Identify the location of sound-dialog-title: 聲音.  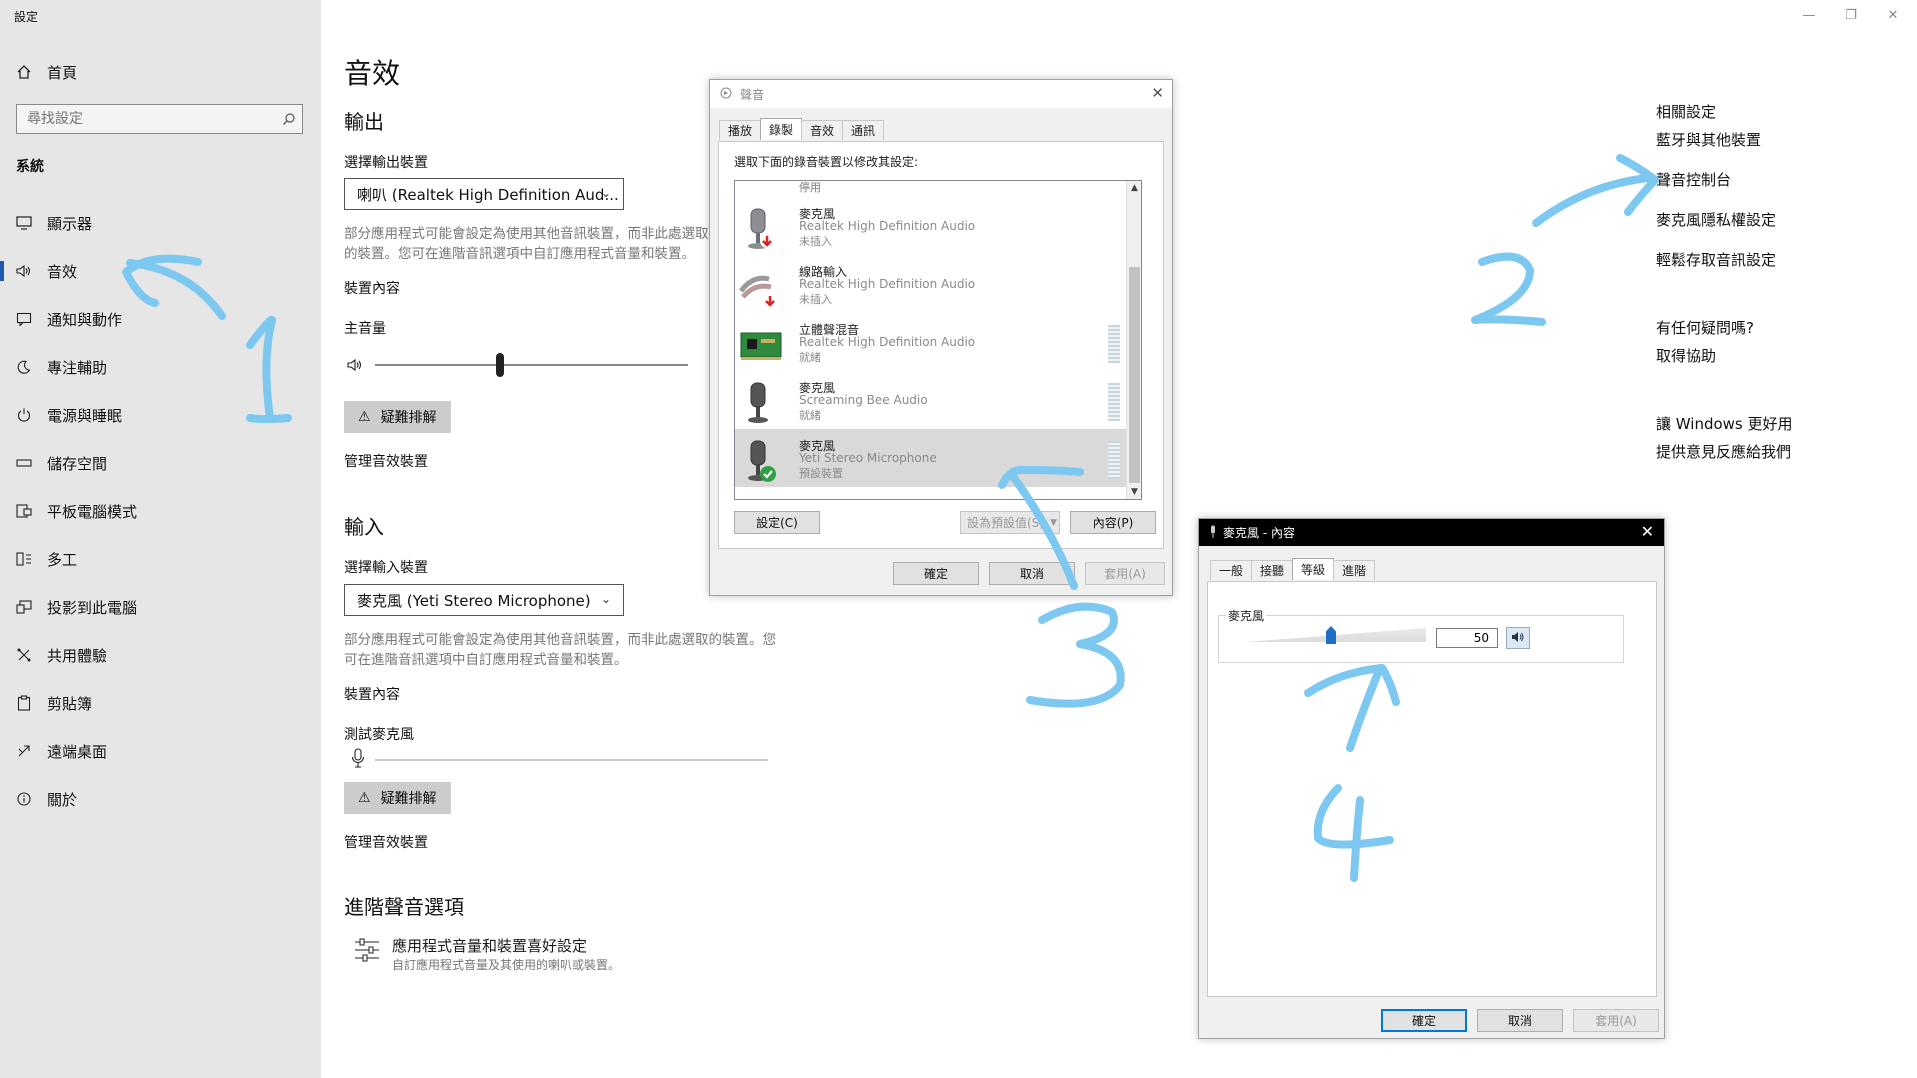
(752, 94).